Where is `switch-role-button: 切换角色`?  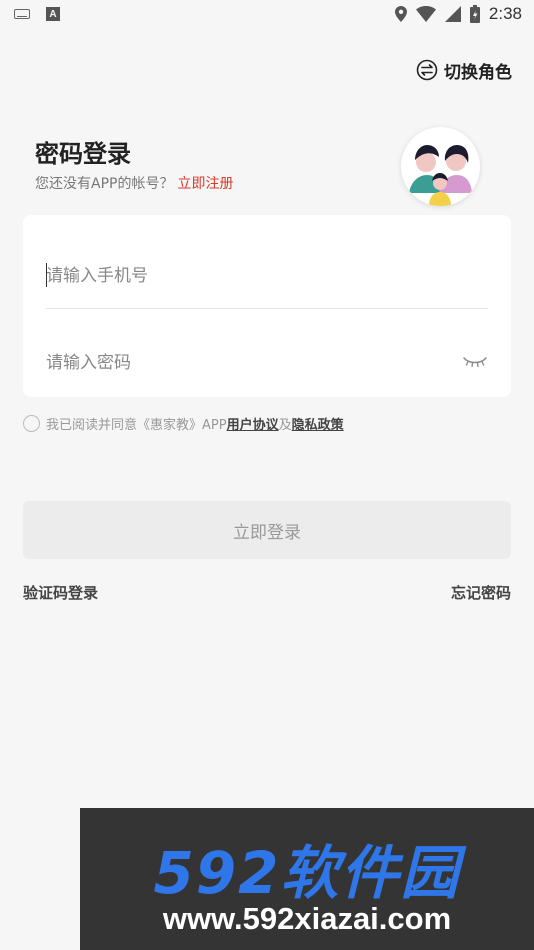
switch-role-button: 切换角色 is located at coordinates (464, 70).